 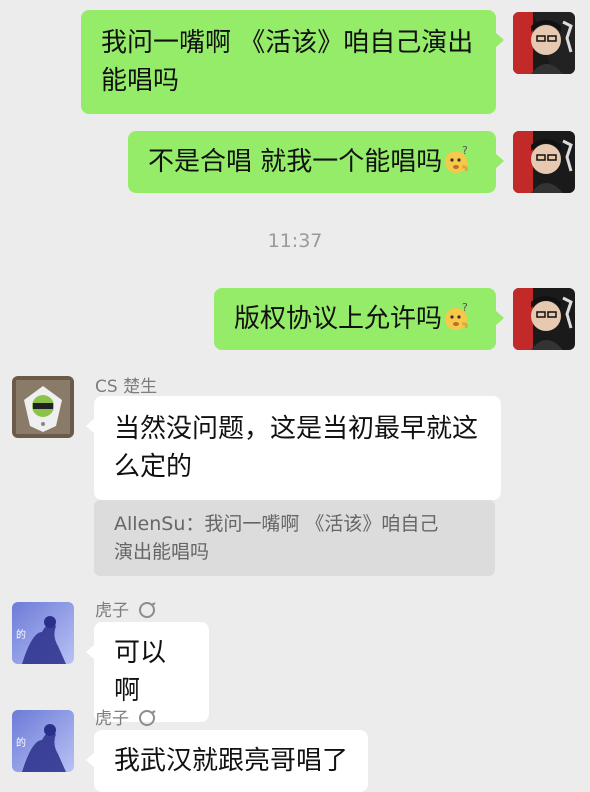 I want to click on message-bubble: 我武汉就跟亮哥唱了, so click(x=227, y=761).